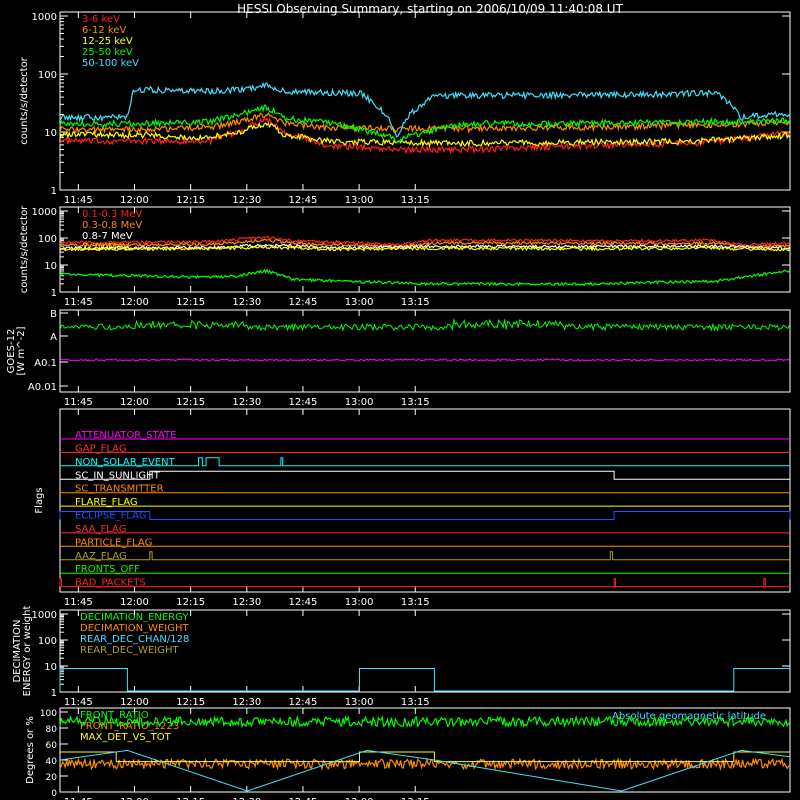 The image size is (800, 800). I want to click on y-tick-label: A0.1, so click(45, 363).